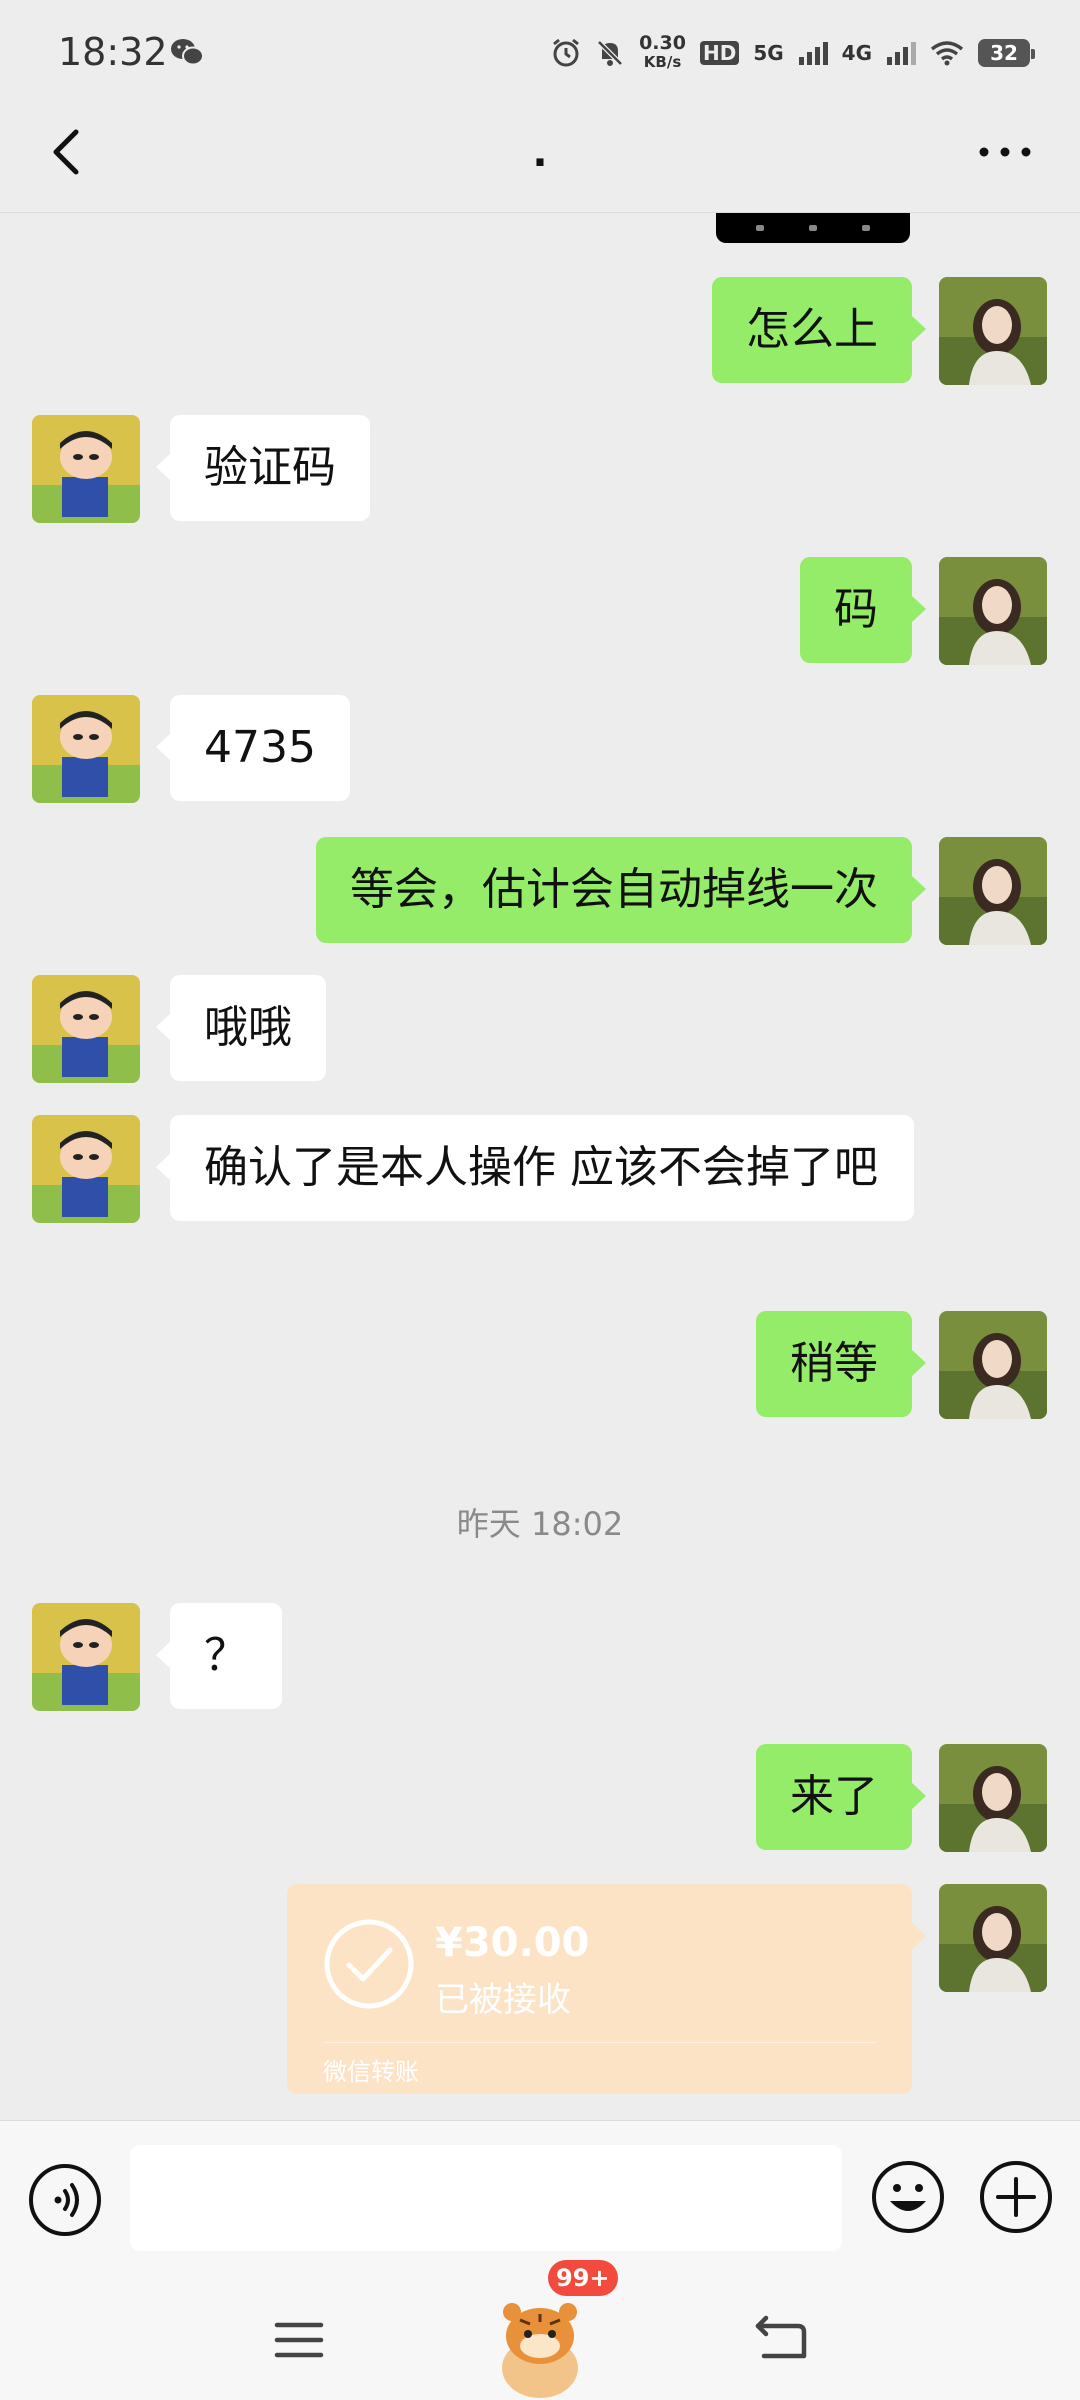 The width and height of the screenshot is (1080, 2400). What do you see at coordinates (793, 53) in the screenshot?
I see `status-icons: 0.30 KB/s HD 5G 4G 32` at bounding box center [793, 53].